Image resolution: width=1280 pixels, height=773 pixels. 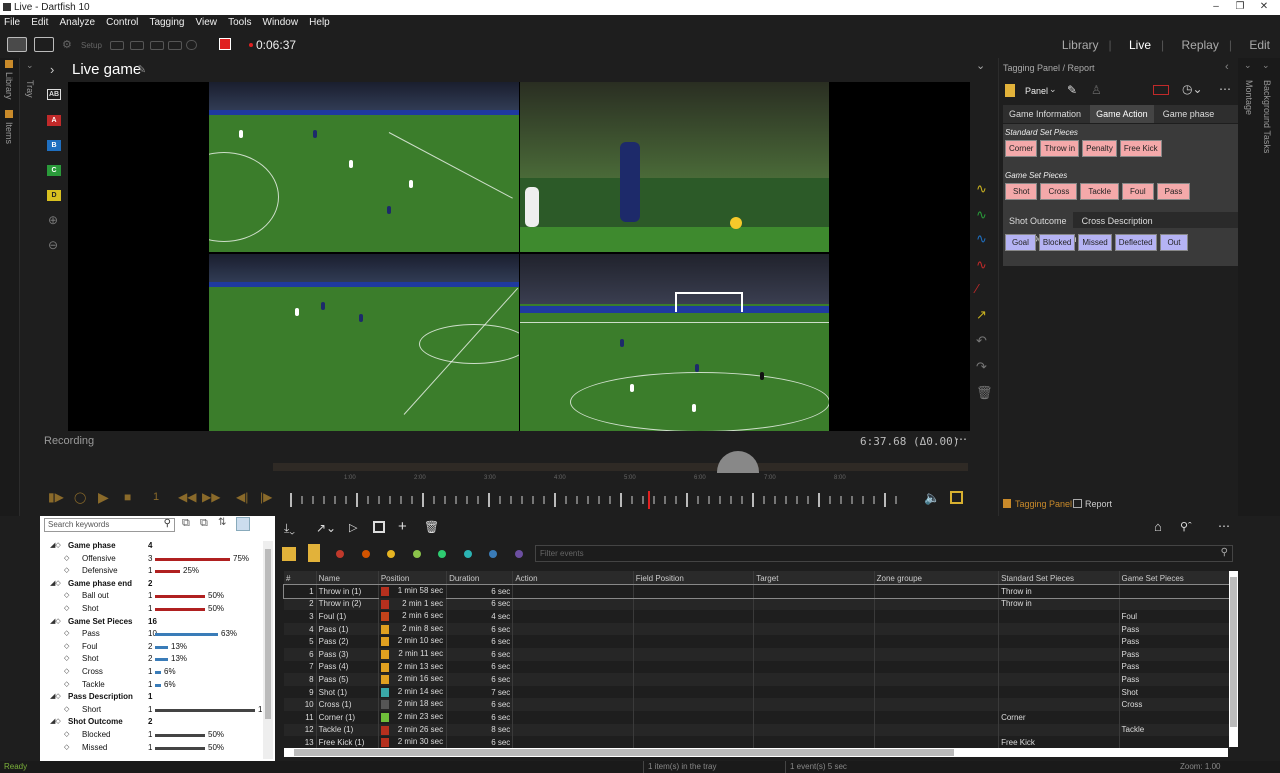 I want to click on playhead-handle, so click(x=738, y=462).